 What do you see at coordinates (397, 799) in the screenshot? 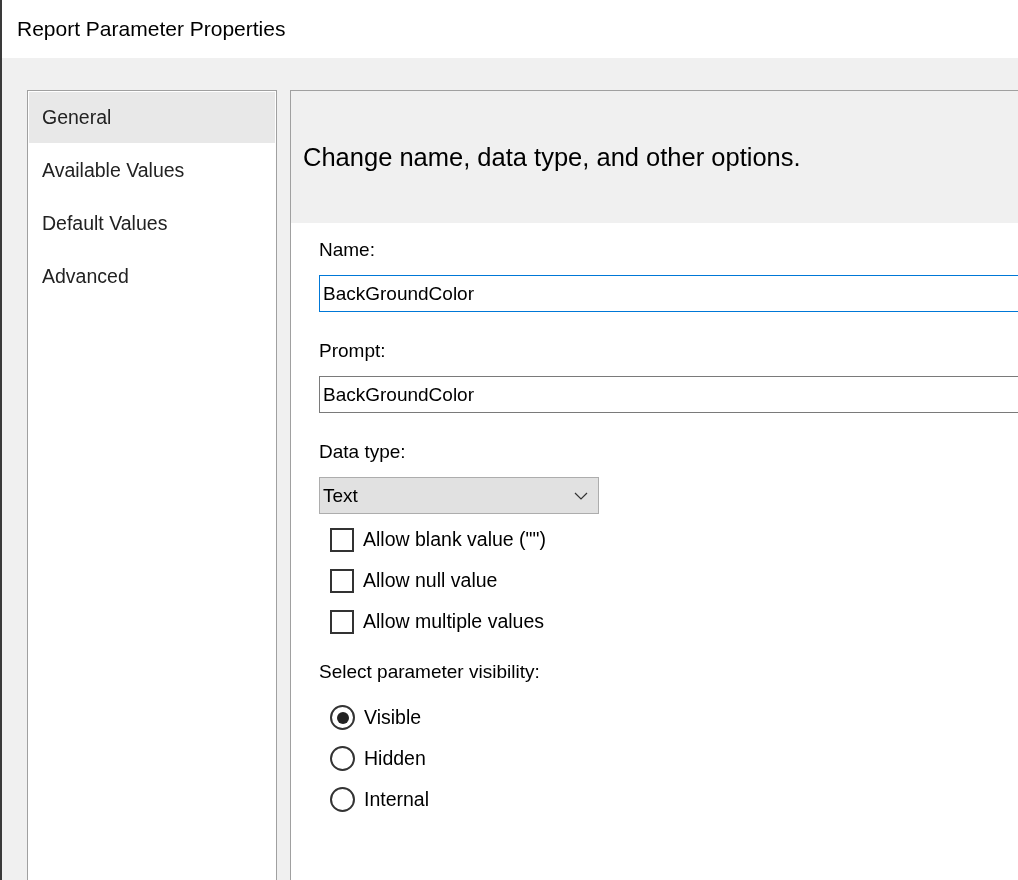
I see `radio-label: Internal` at bounding box center [397, 799].